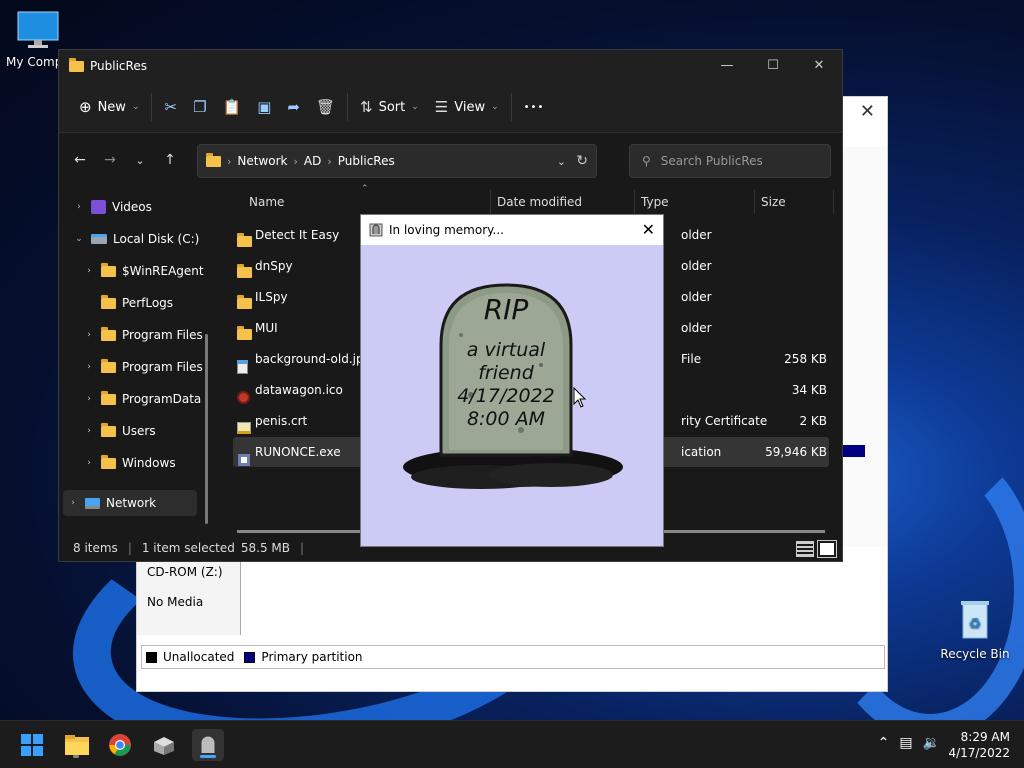 Image resolution: width=1024 pixels, height=768 pixels. I want to click on rename-icon: ▣, so click(264, 107).